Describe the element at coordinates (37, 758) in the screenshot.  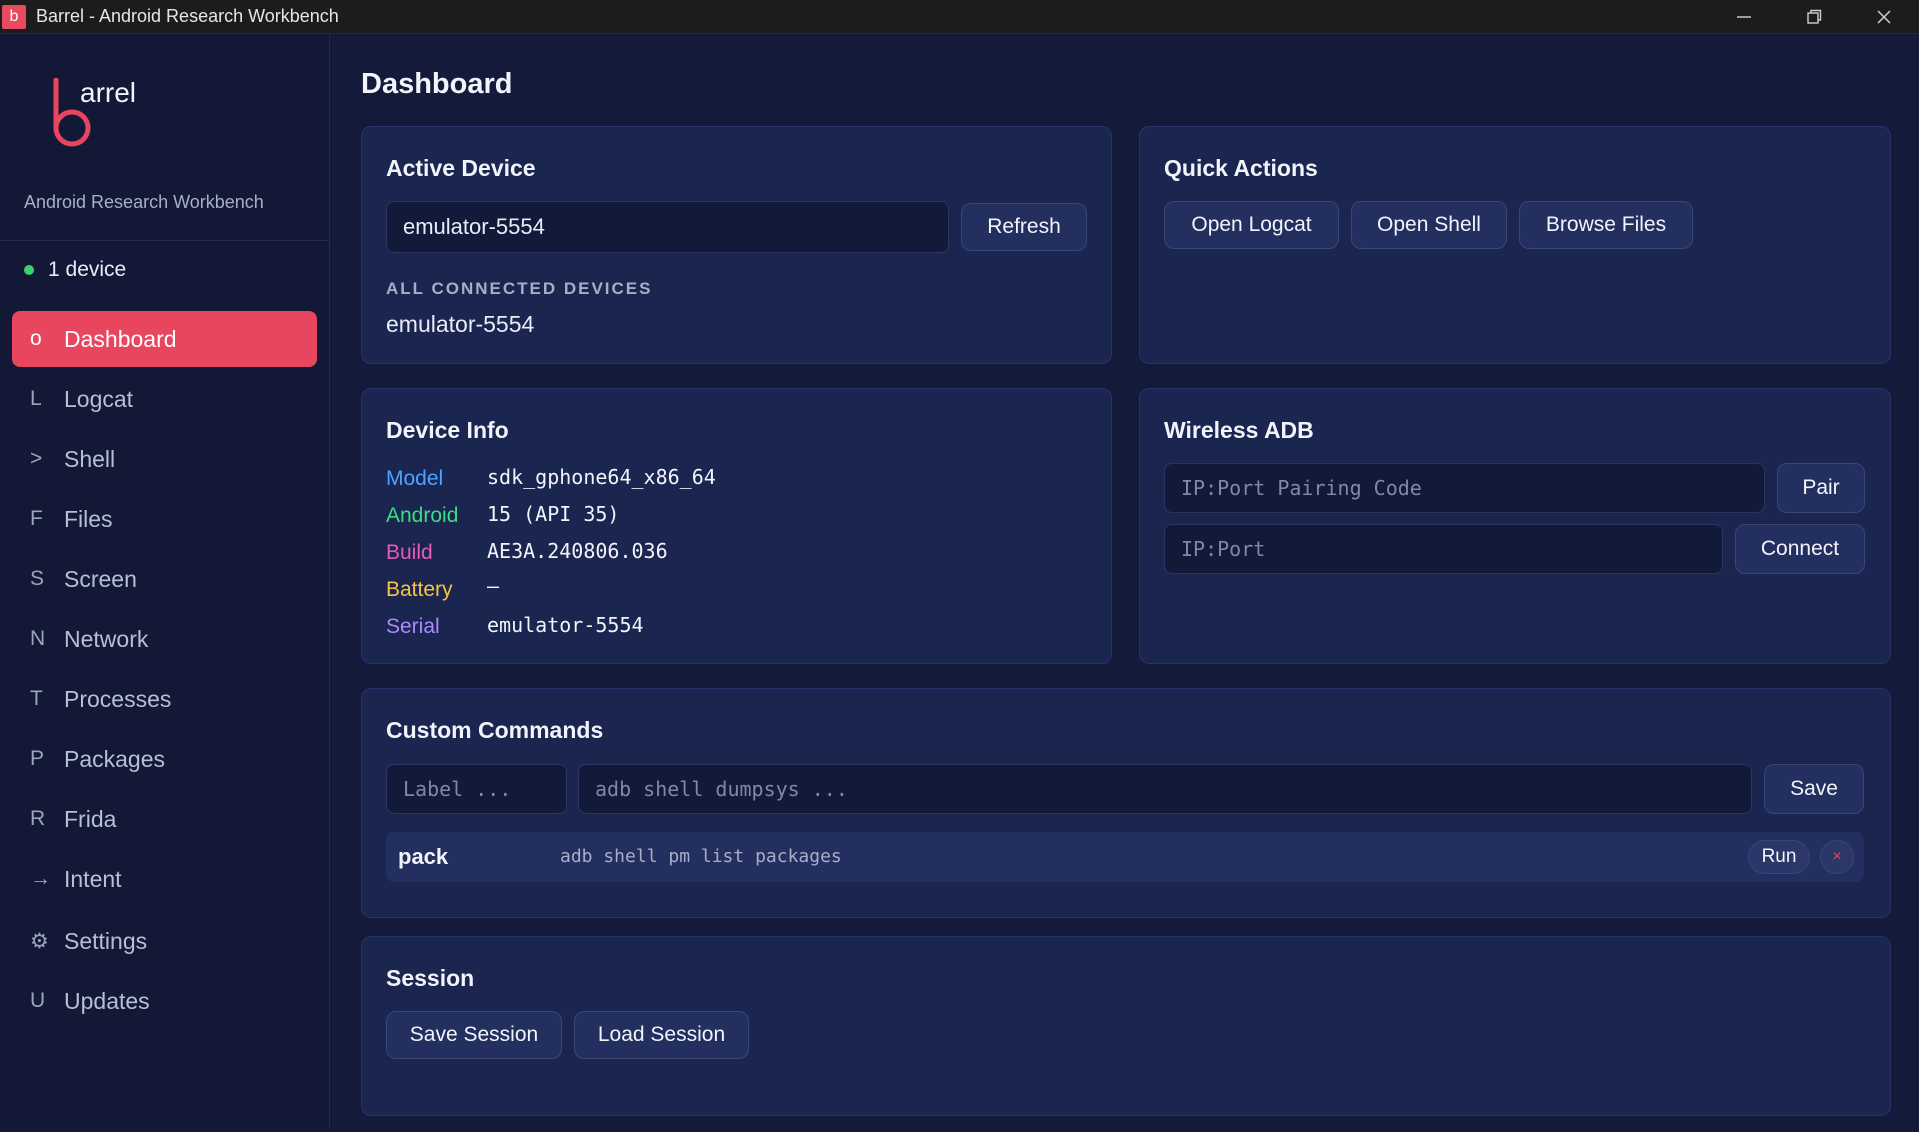
I see `packages-icon: P` at that location.